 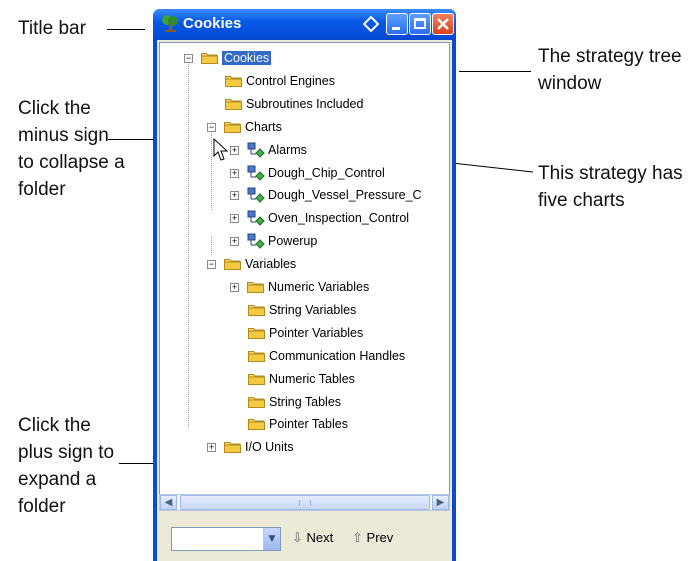 I want to click on title-bar: Cookies, so click(x=304, y=24).